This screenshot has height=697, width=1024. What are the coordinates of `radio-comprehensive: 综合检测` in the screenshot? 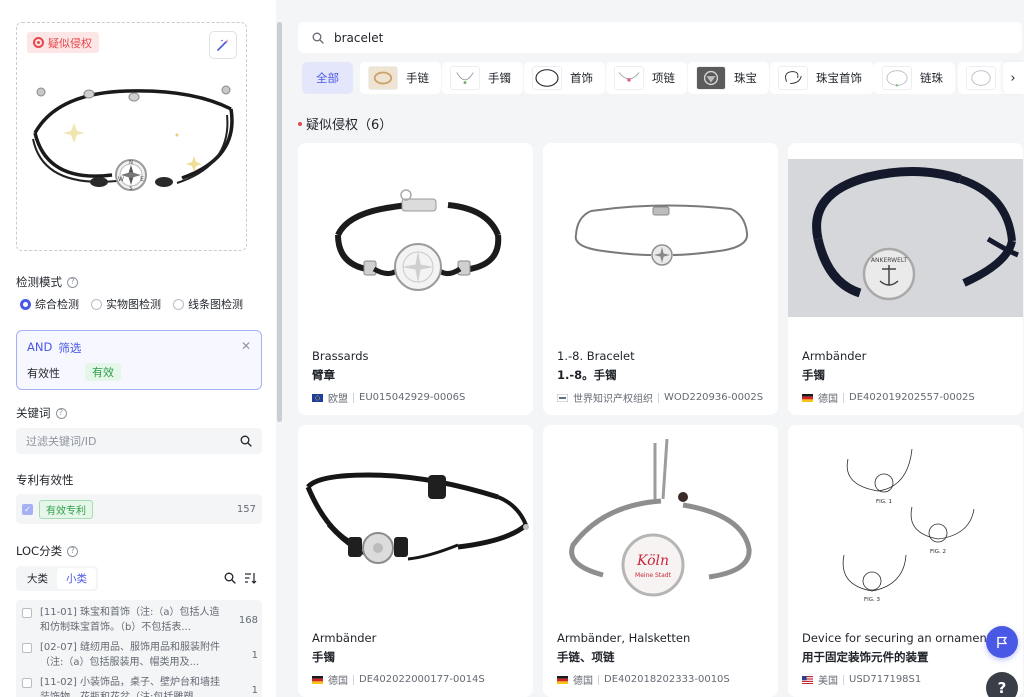 It's located at (49, 304).